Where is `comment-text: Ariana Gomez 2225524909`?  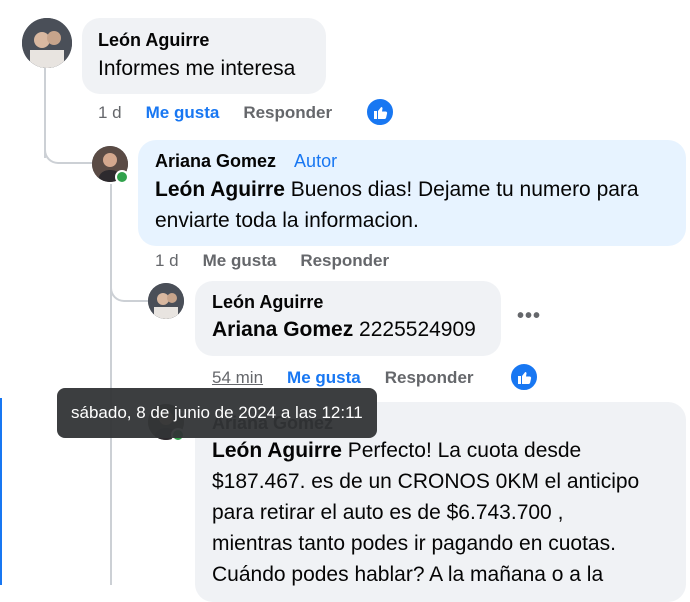 comment-text: Ariana Gomez 2225524909 is located at coordinates (344, 329).